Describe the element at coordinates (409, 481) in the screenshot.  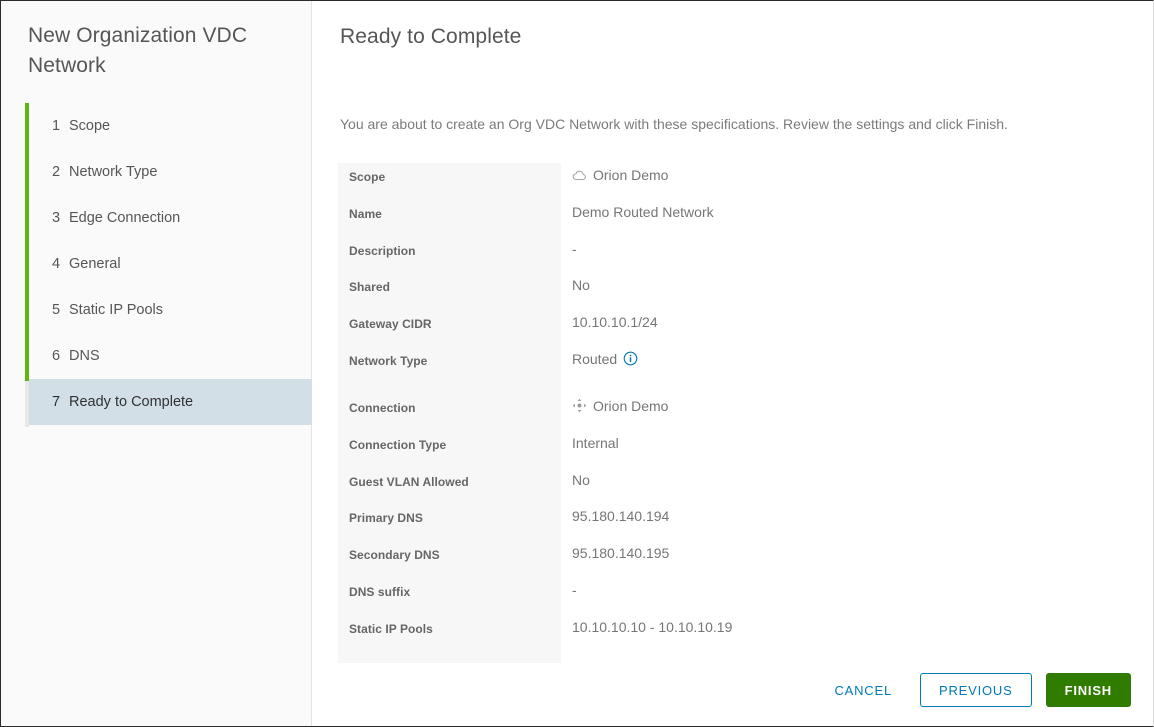
I see `summary-key: Guest VLAN Allowed` at that location.